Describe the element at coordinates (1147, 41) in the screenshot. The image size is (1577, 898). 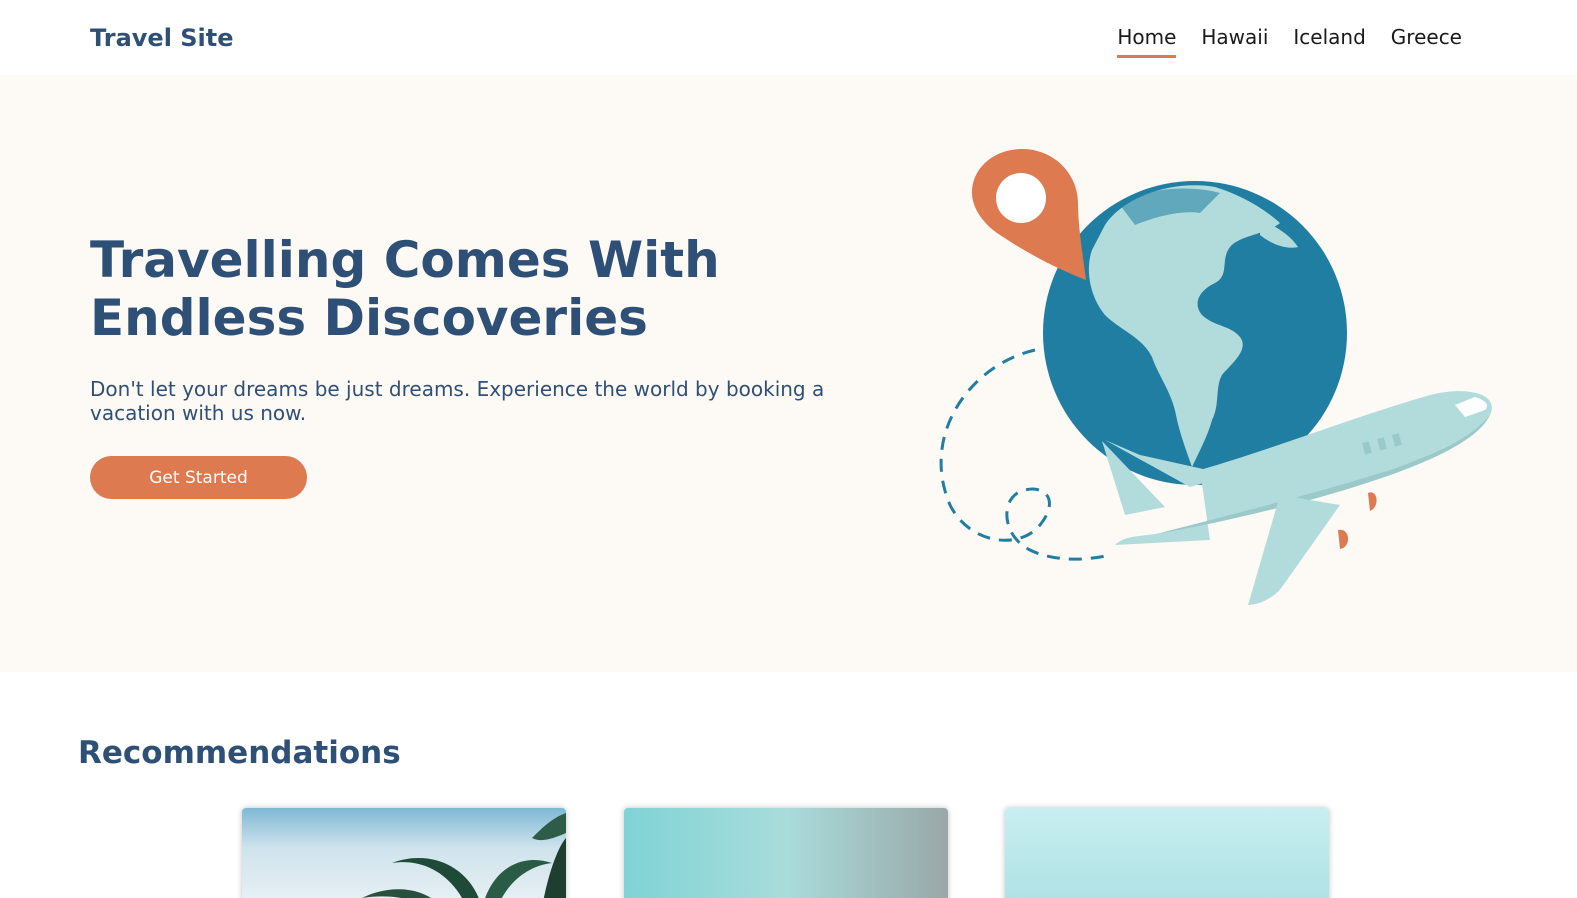
I see `nav-item-home: Home` at that location.